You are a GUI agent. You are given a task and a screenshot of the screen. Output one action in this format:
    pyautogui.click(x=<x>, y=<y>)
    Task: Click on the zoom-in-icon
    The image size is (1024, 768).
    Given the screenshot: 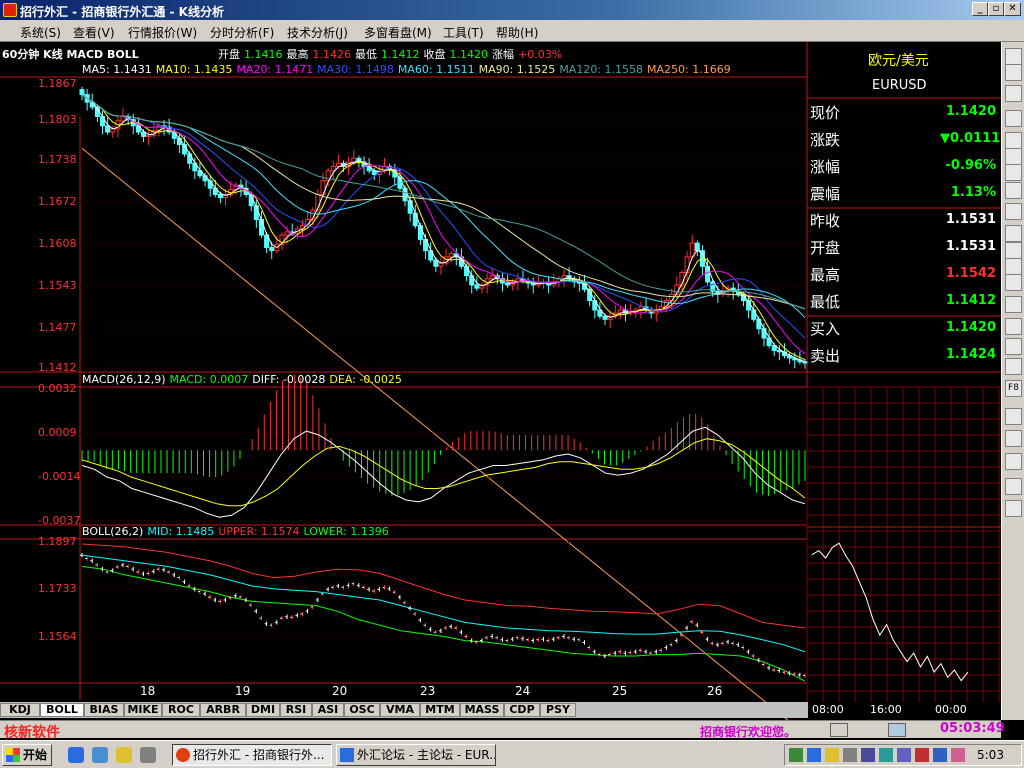 What is the action you would take?
    pyautogui.click(x=1013, y=56)
    